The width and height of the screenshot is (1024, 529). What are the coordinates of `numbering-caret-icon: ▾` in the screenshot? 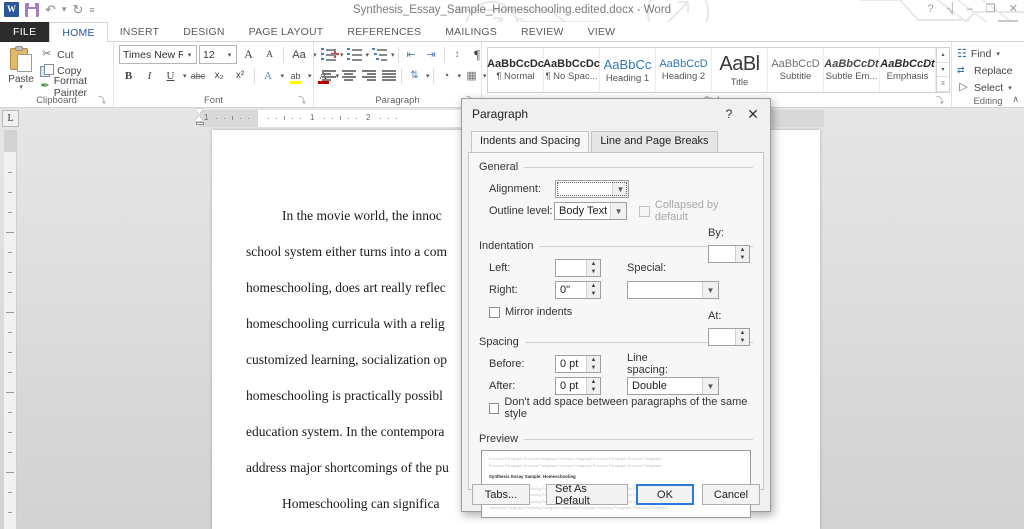 It's located at (367, 55).